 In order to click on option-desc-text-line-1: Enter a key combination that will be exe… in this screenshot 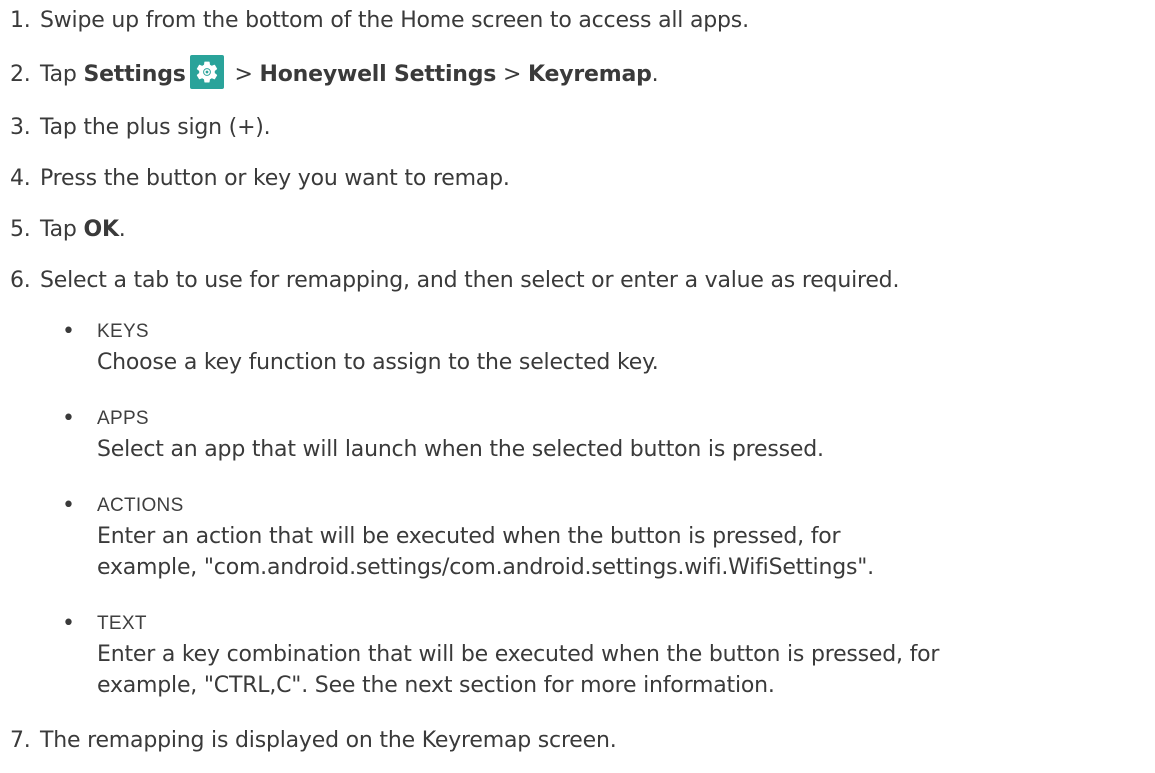, I will do `click(518, 654)`.